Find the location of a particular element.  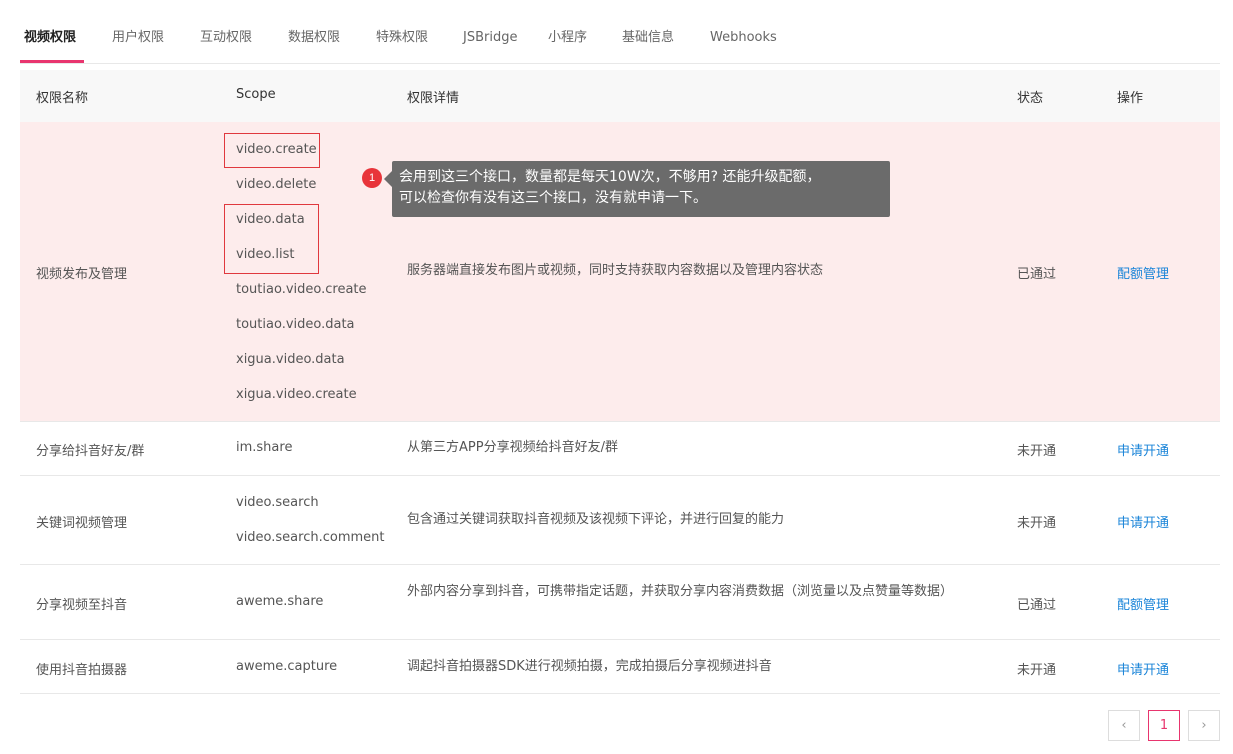

scope-item: aweme.capture is located at coordinates (287, 666).